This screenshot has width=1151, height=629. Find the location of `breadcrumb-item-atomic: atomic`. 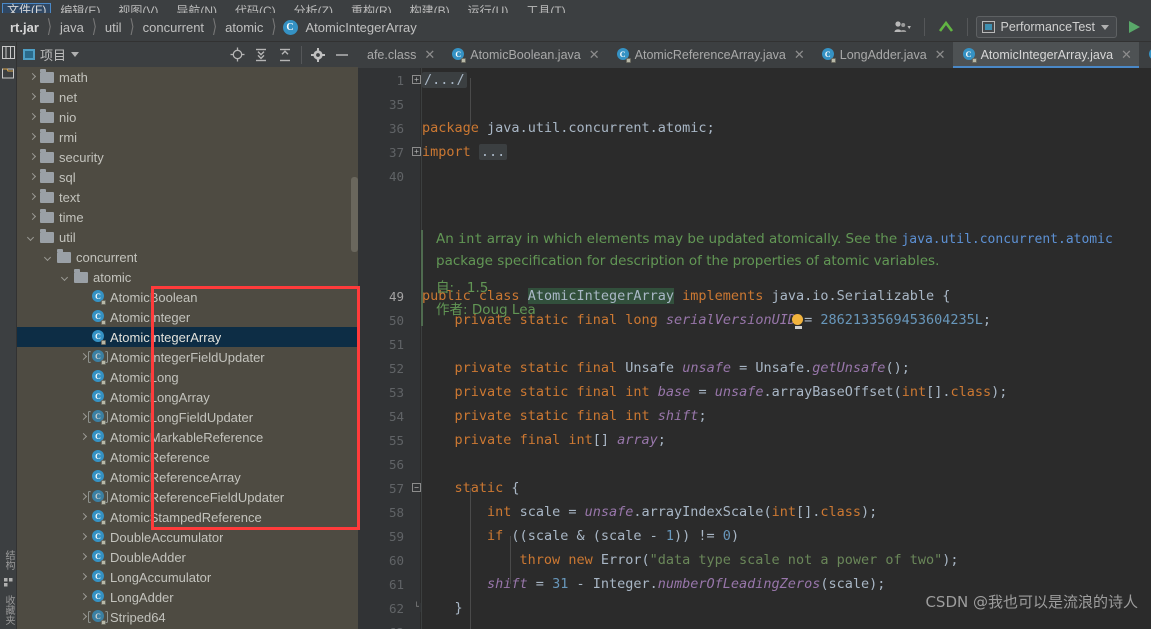

breadcrumb-item-atomic: atomic is located at coordinates (244, 27).